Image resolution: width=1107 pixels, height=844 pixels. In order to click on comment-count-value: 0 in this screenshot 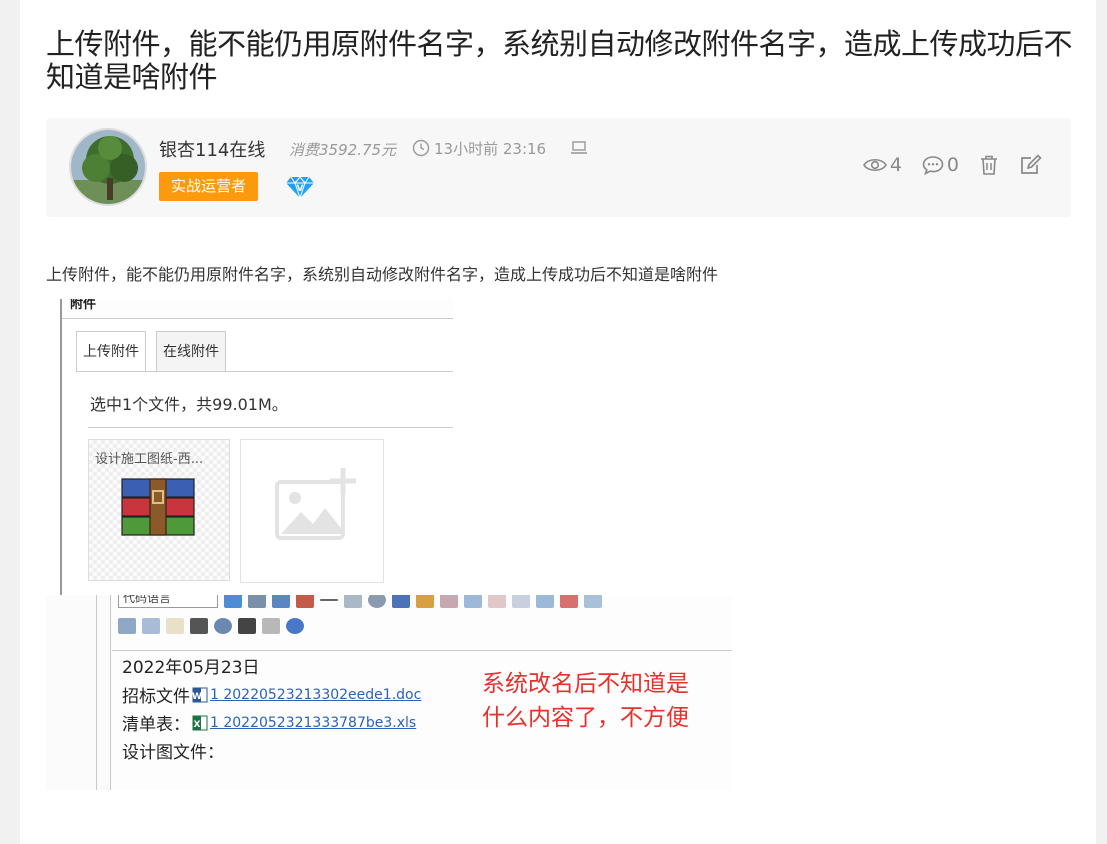, I will do `click(952, 165)`.